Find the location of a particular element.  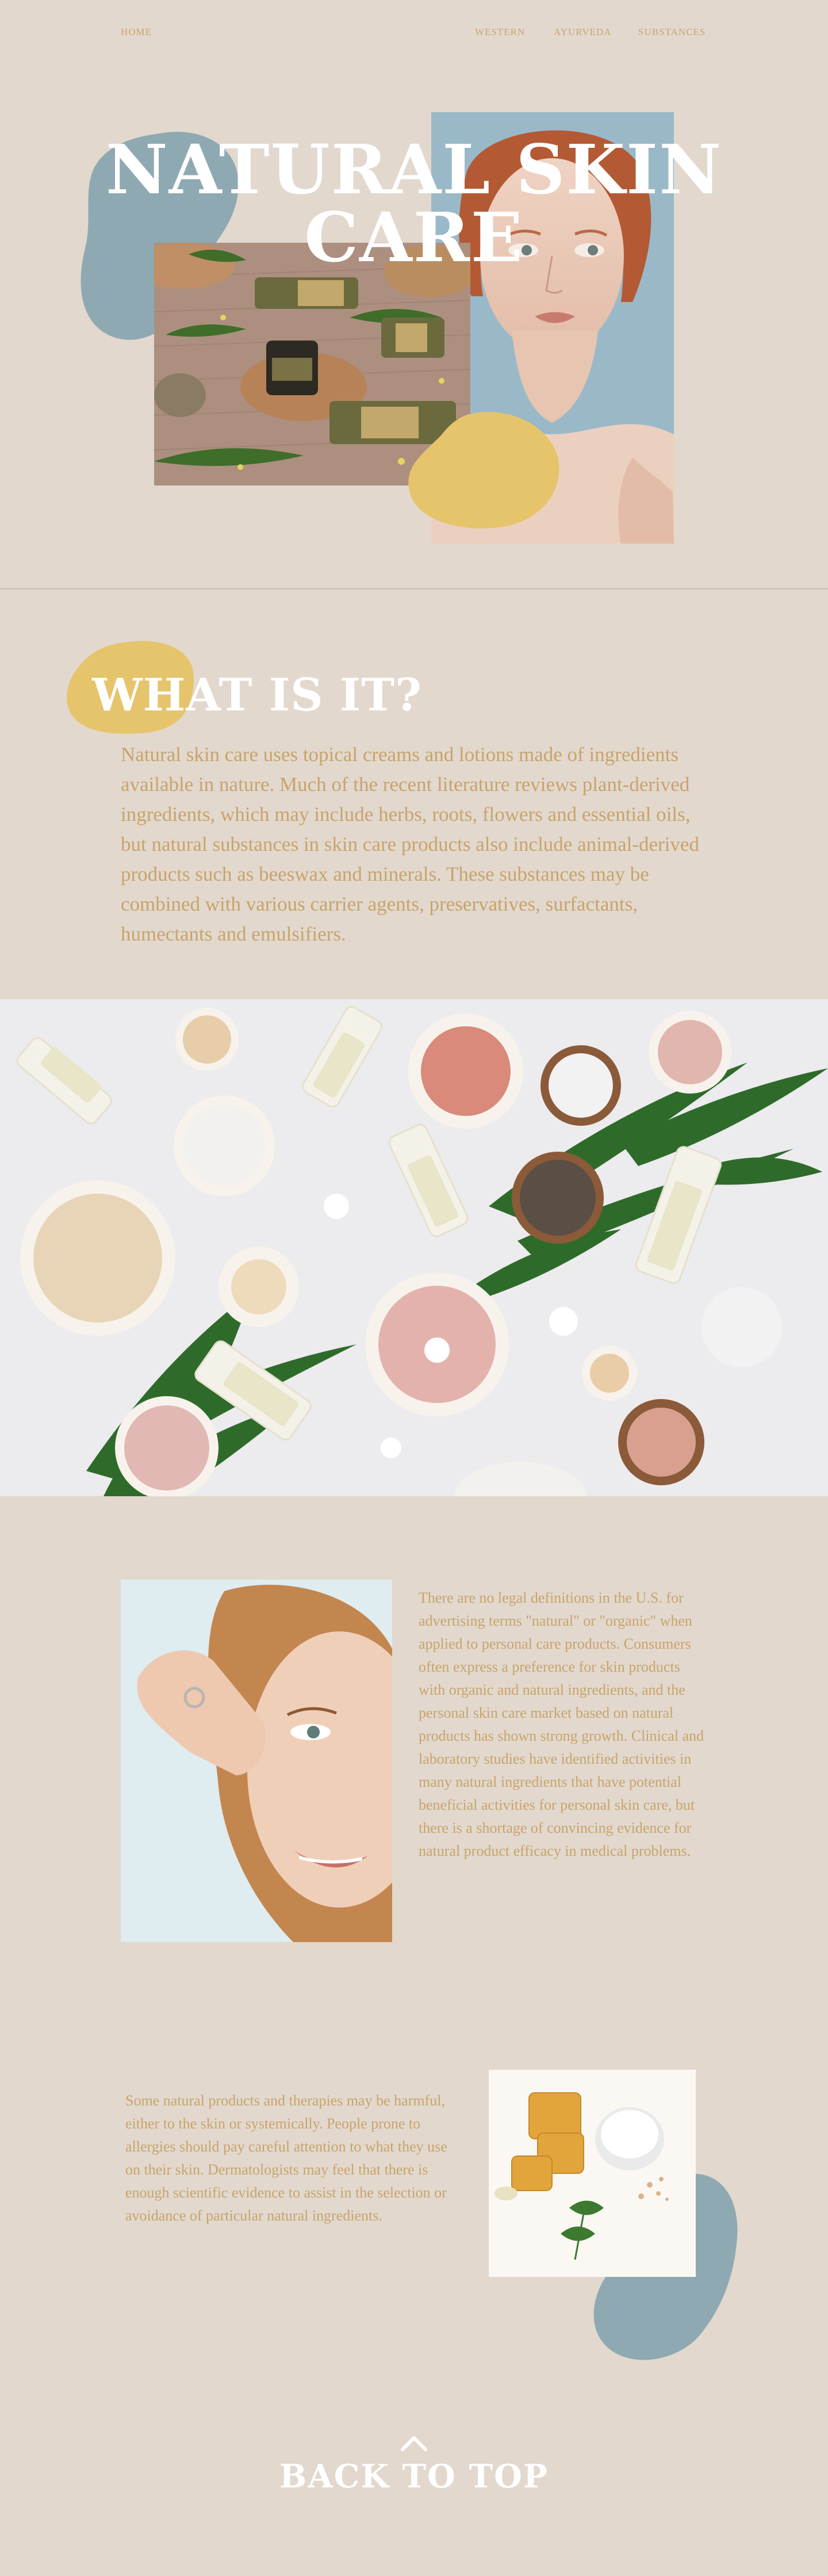

nav-home: HOME is located at coordinates (136, 32).